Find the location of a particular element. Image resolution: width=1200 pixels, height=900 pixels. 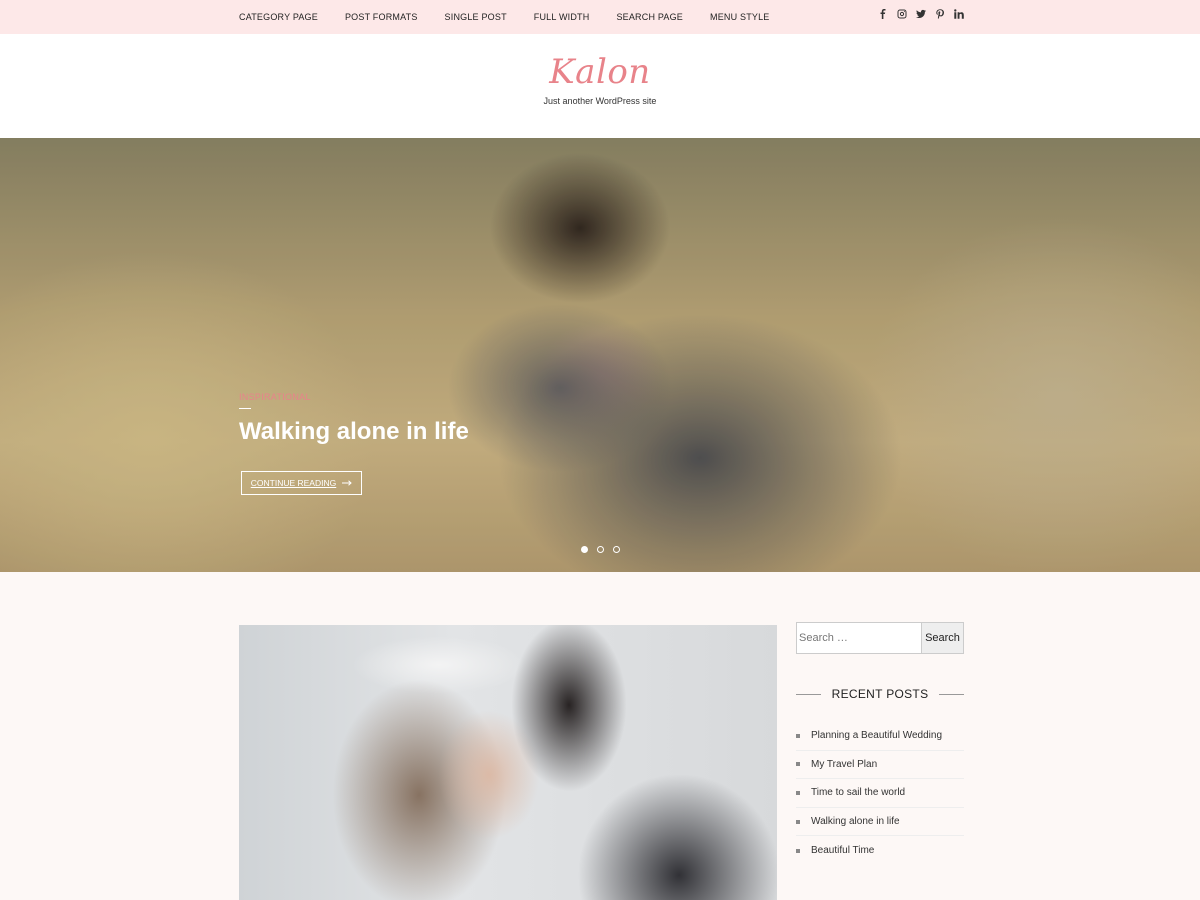

post-featured-image is located at coordinates (508, 762).